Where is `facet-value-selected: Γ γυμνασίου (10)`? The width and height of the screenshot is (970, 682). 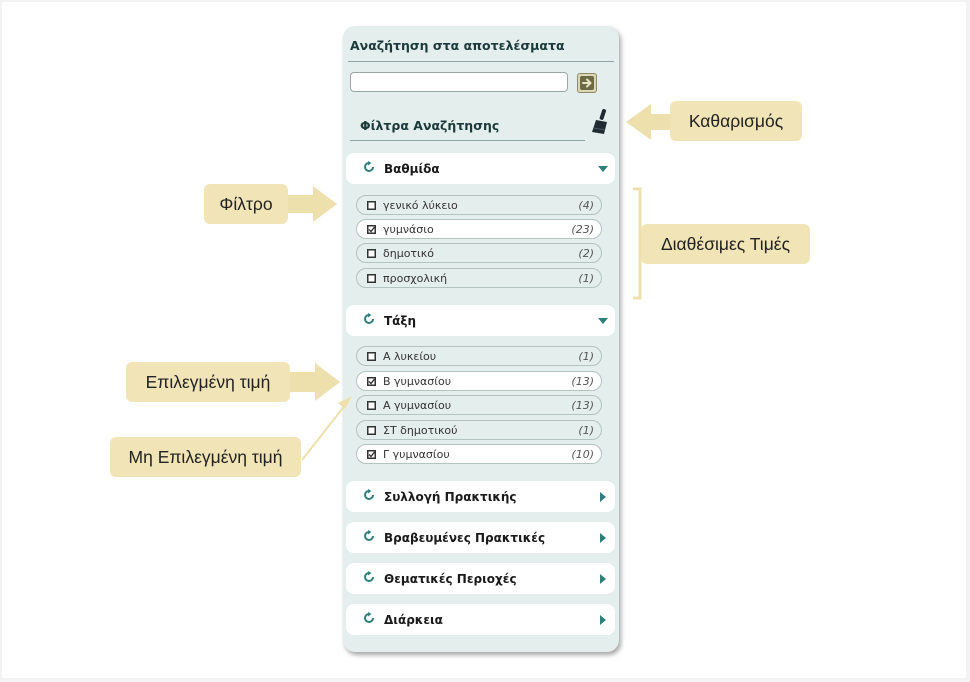 facet-value-selected: Γ γυμνασίου (10) is located at coordinates (479, 454).